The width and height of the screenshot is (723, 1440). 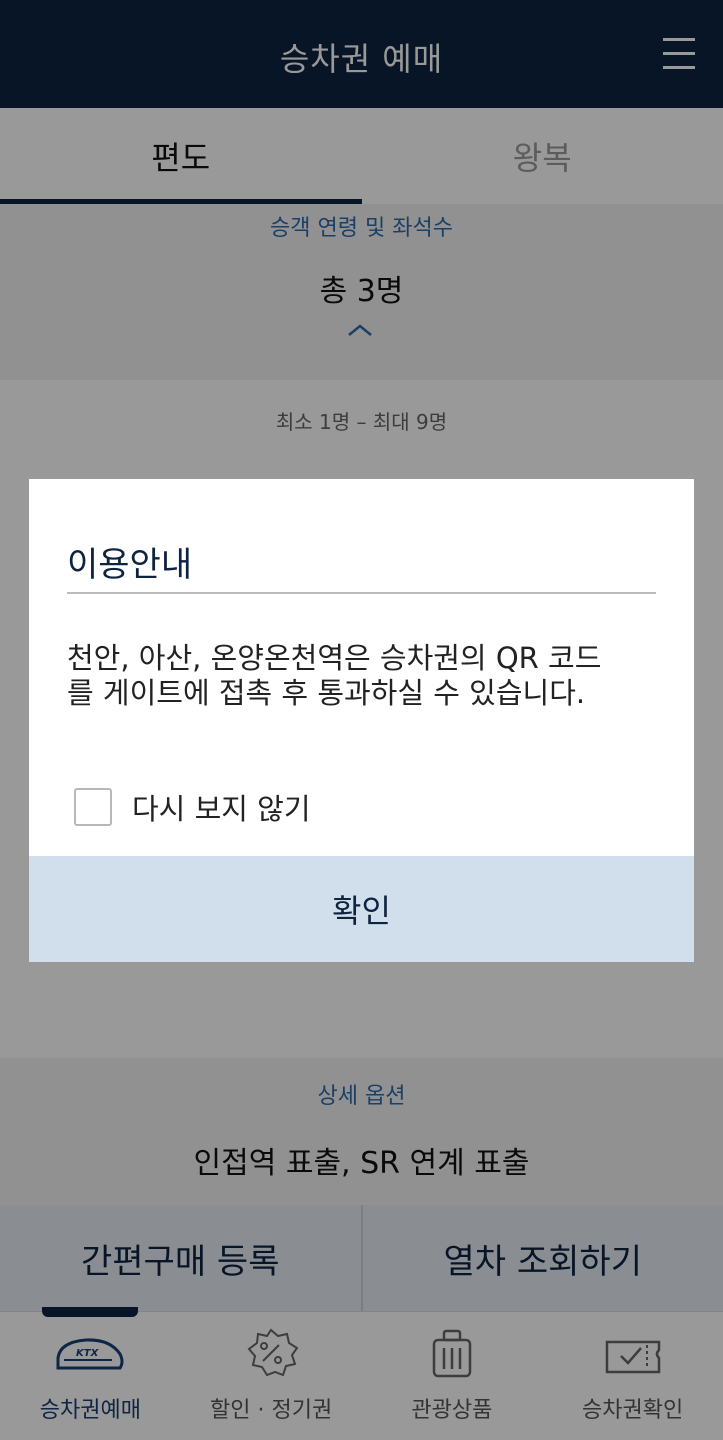 I want to click on dont-show-again-checkbox, so click(x=93, y=807).